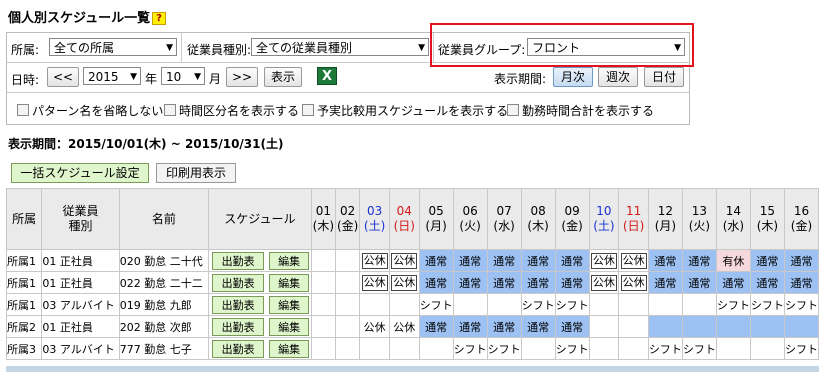 This screenshot has height=372, width=819. Describe the element at coordinates (340, 47) in the screenshot. I see `employee-type-select: 全ての従業員種別 ▼` at that location.